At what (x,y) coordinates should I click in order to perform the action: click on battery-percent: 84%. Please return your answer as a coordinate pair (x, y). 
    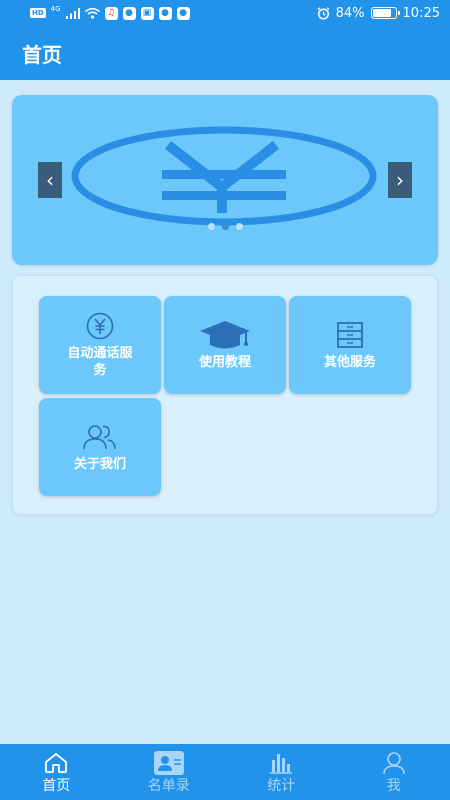
    Looking at the image, I should click on (350, 13).